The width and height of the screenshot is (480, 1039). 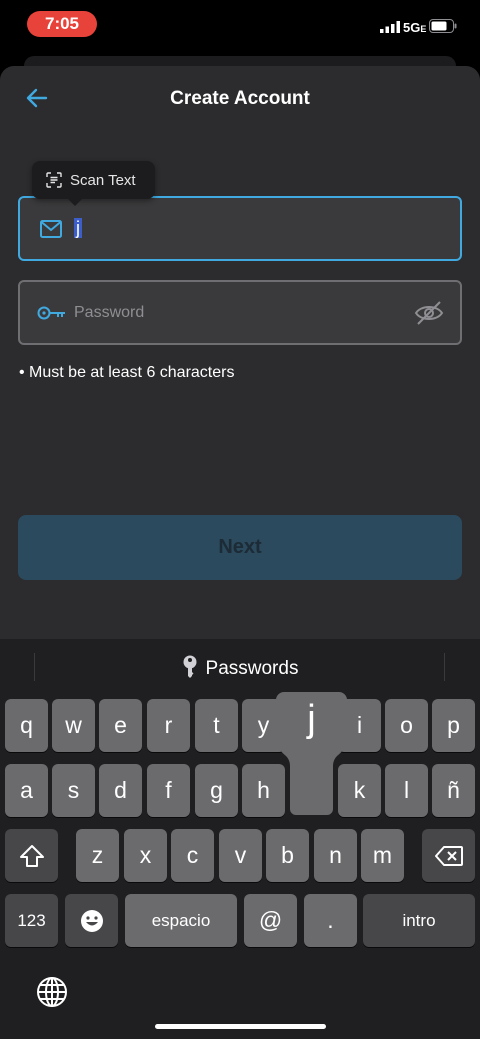 I want to click on key-n-tilde: ñ, so click(x=453, y=790).